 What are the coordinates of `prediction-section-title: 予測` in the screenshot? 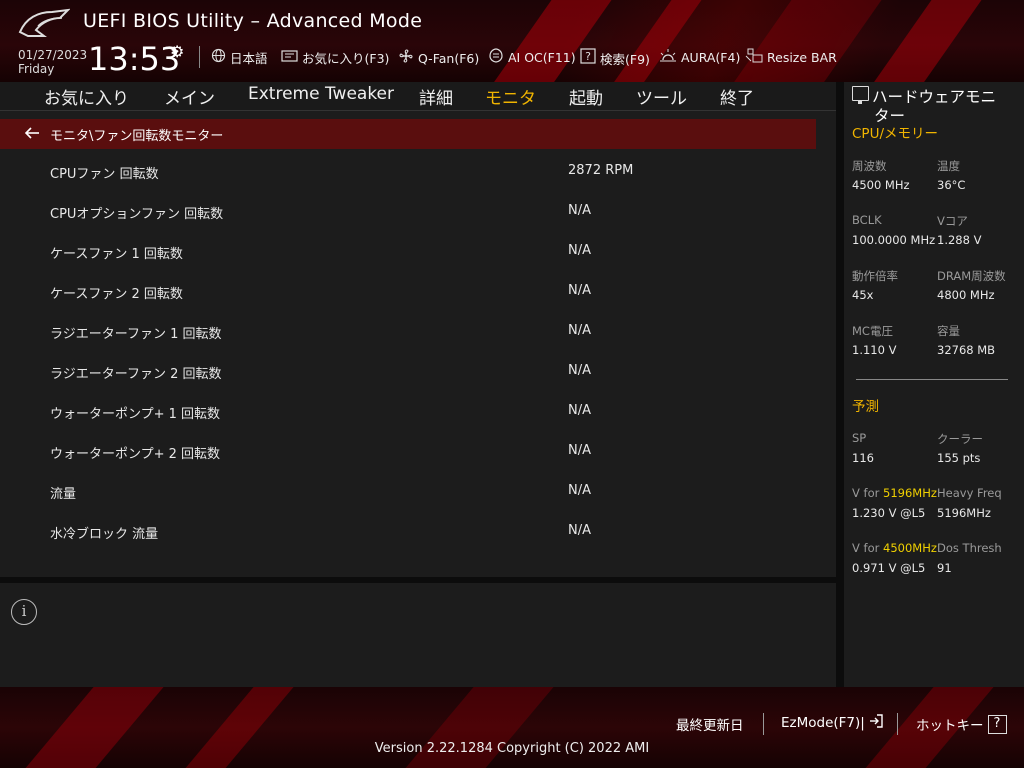 It's located at (865, 407).